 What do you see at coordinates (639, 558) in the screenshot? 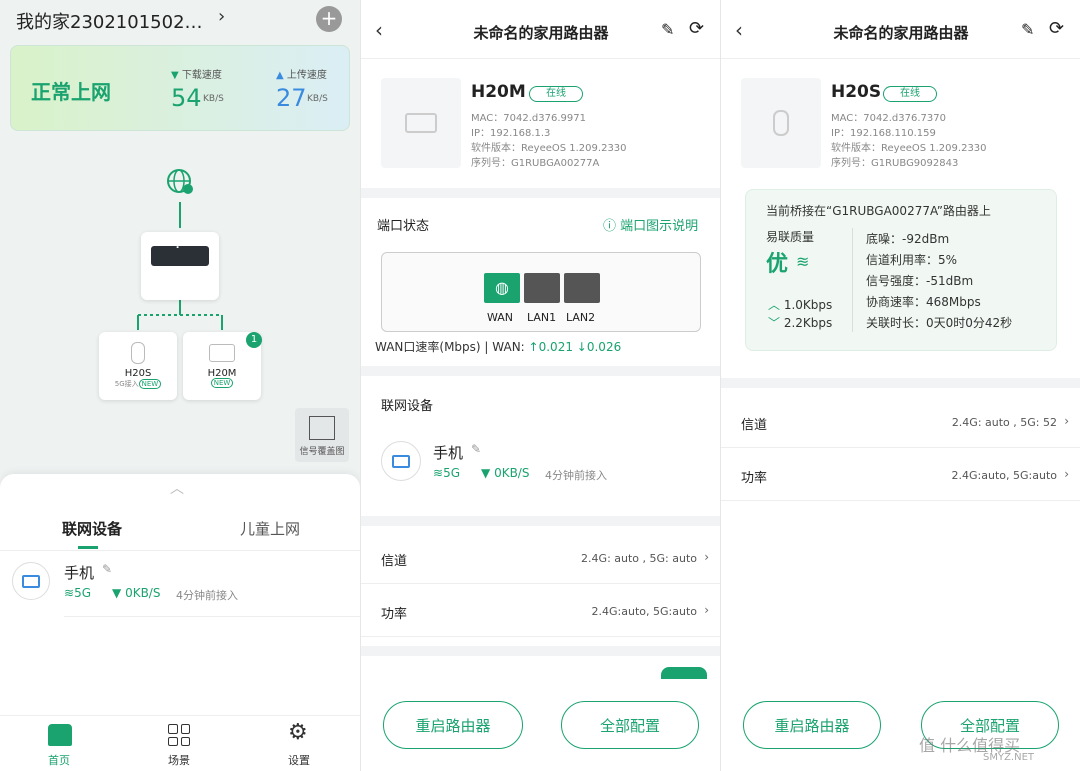
I see `channel-value: 2.4G: auto , 5G: auto` at bounding box center [639, 558].